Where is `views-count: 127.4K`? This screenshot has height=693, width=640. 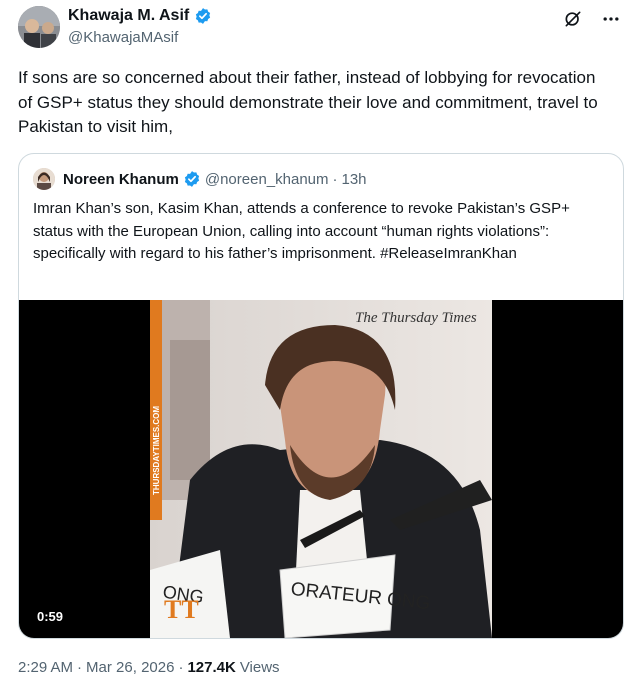
views-count: 127.4K is located at coordinates (211, 667).